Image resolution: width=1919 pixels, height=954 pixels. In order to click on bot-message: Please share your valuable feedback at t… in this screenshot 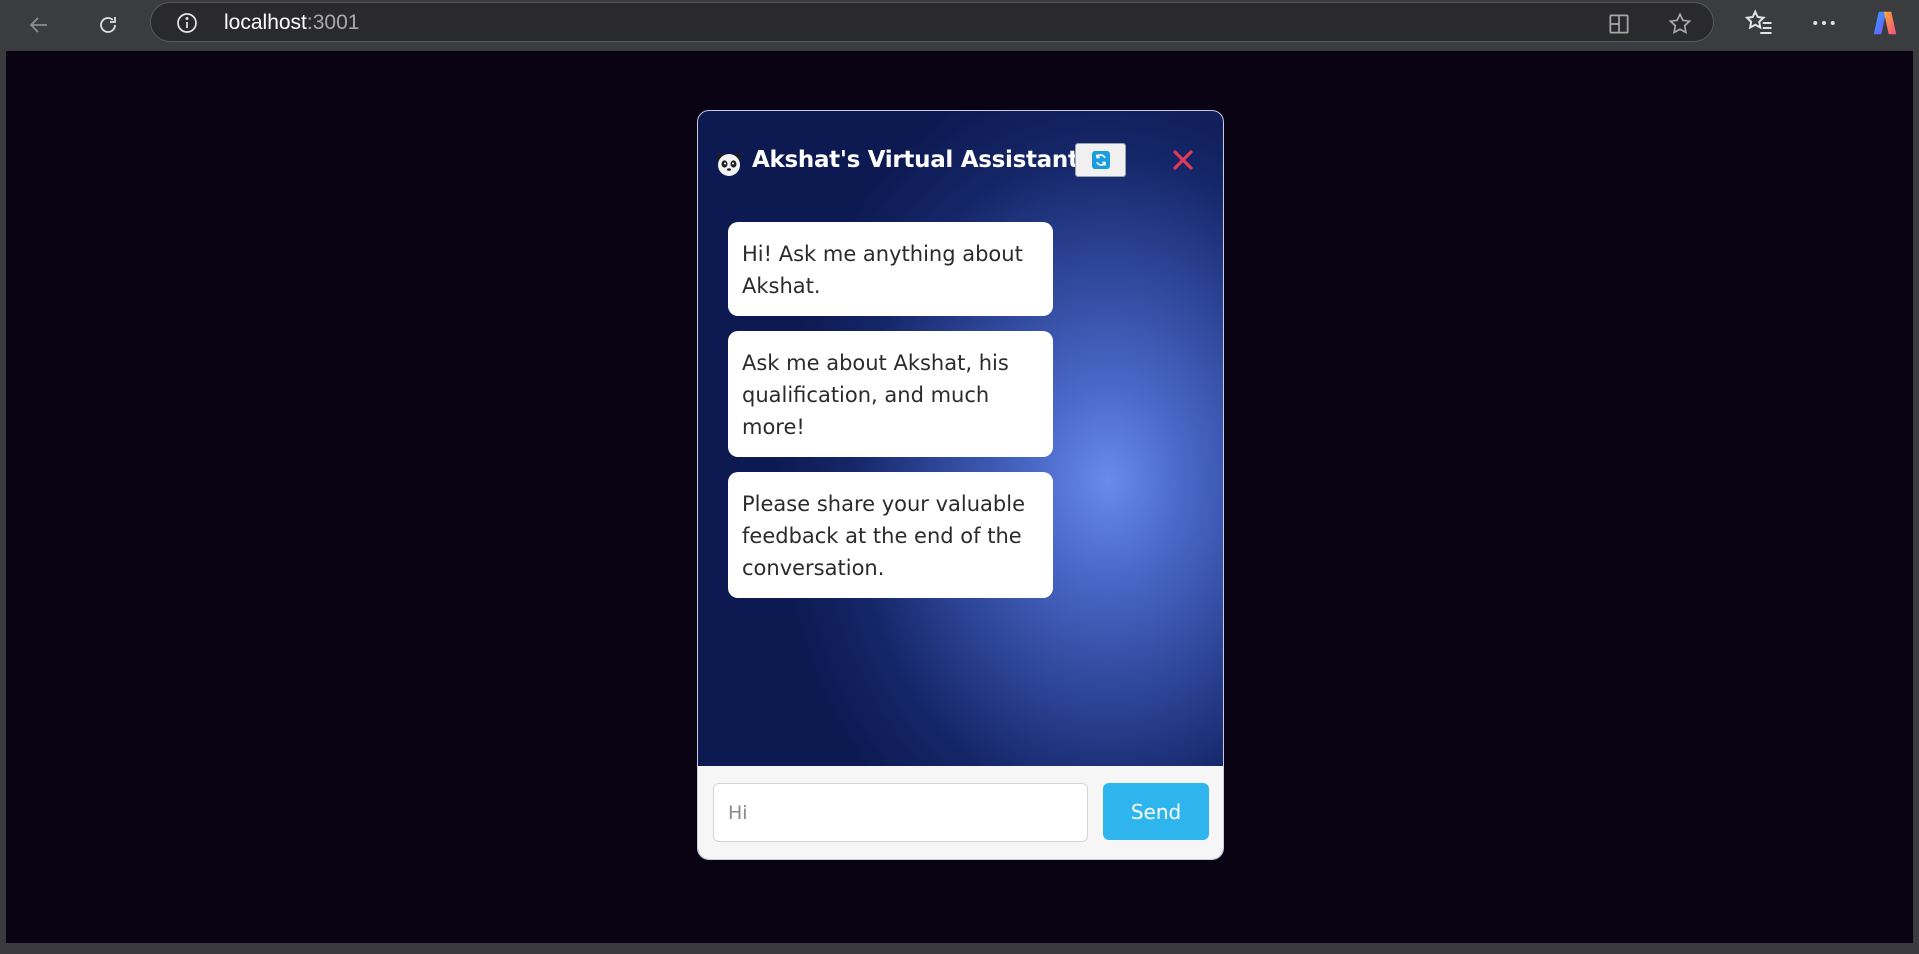, I will do `click(890, 535)`.